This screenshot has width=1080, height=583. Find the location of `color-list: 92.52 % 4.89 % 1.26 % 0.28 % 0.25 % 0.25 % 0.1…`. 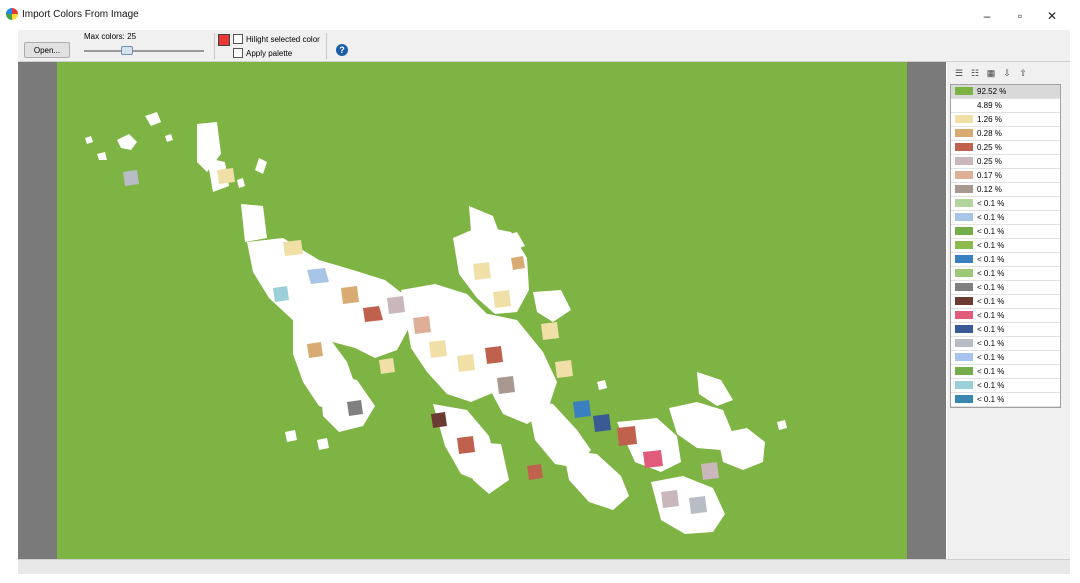

color-list: 92.52 % 4.89 % 1.26 % 0.28 % 0.25 % 0.25 % 0.1… is located at coordinates (1005, 246).